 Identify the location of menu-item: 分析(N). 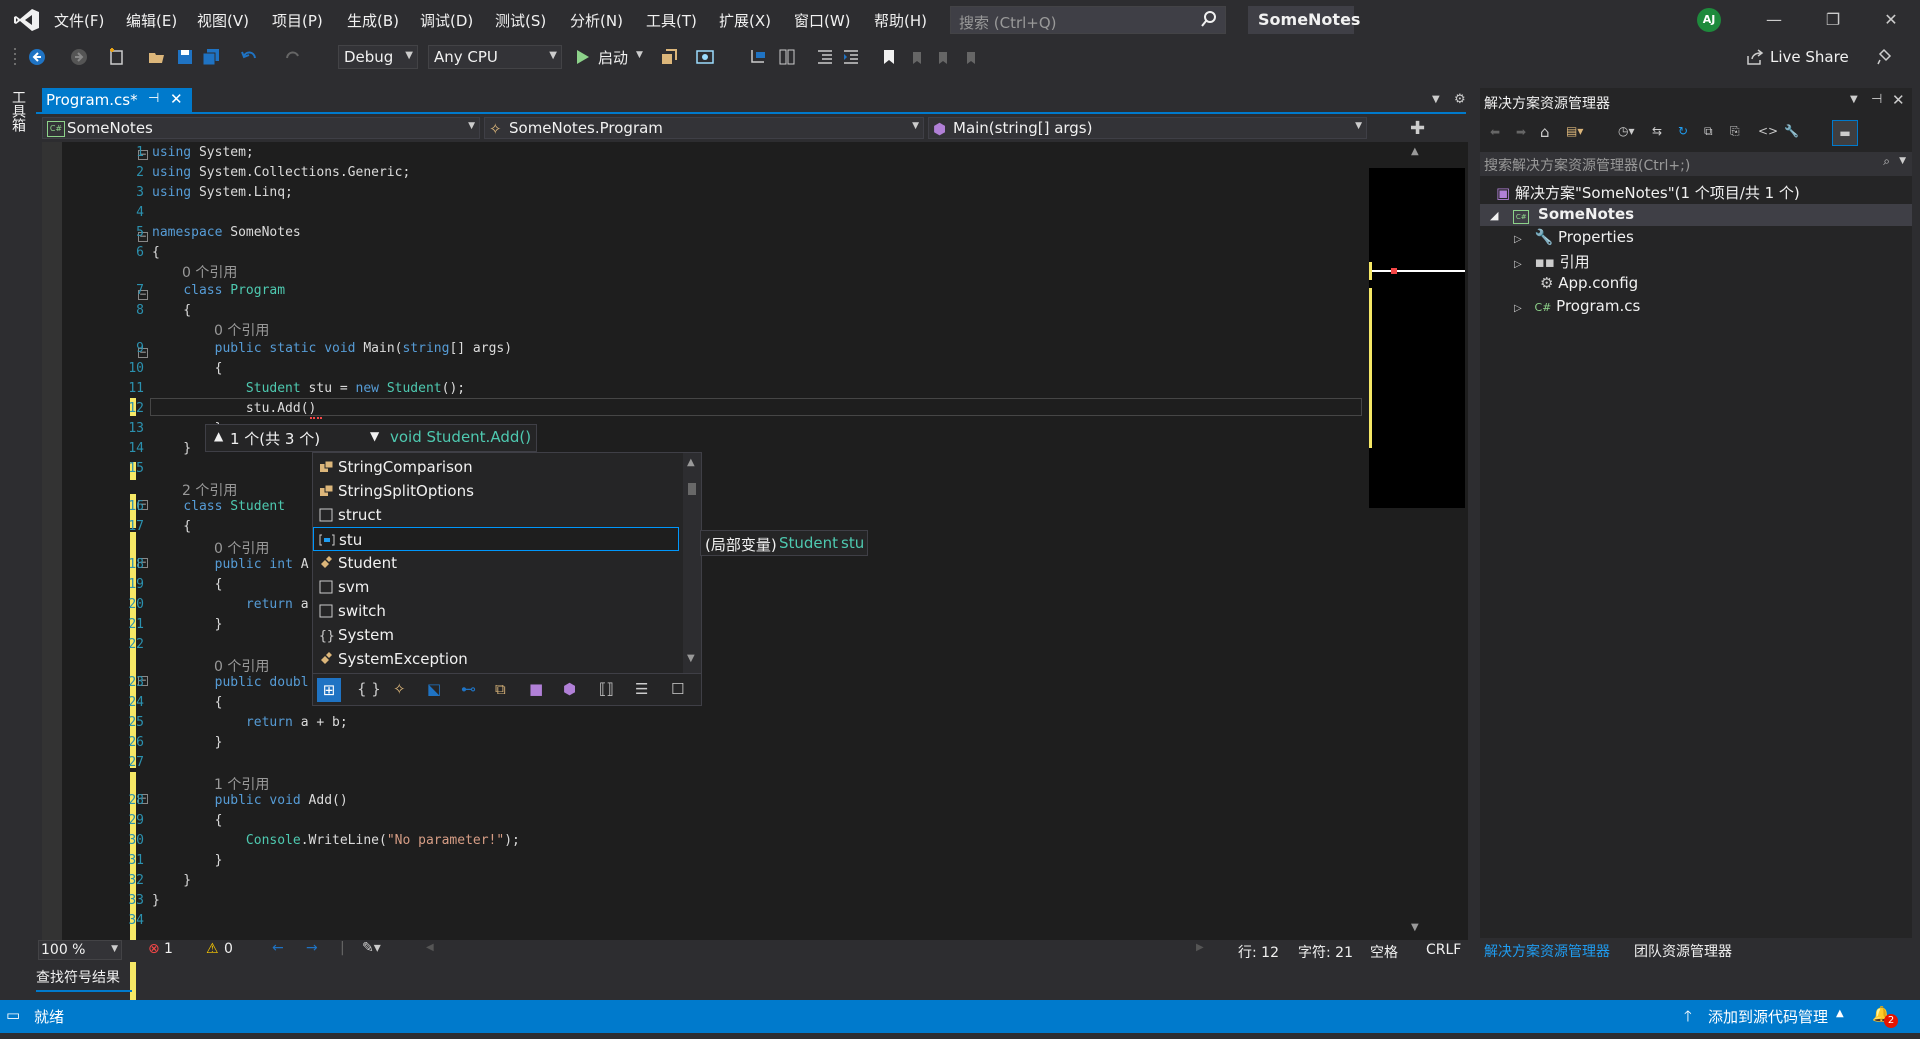
(596, 20).